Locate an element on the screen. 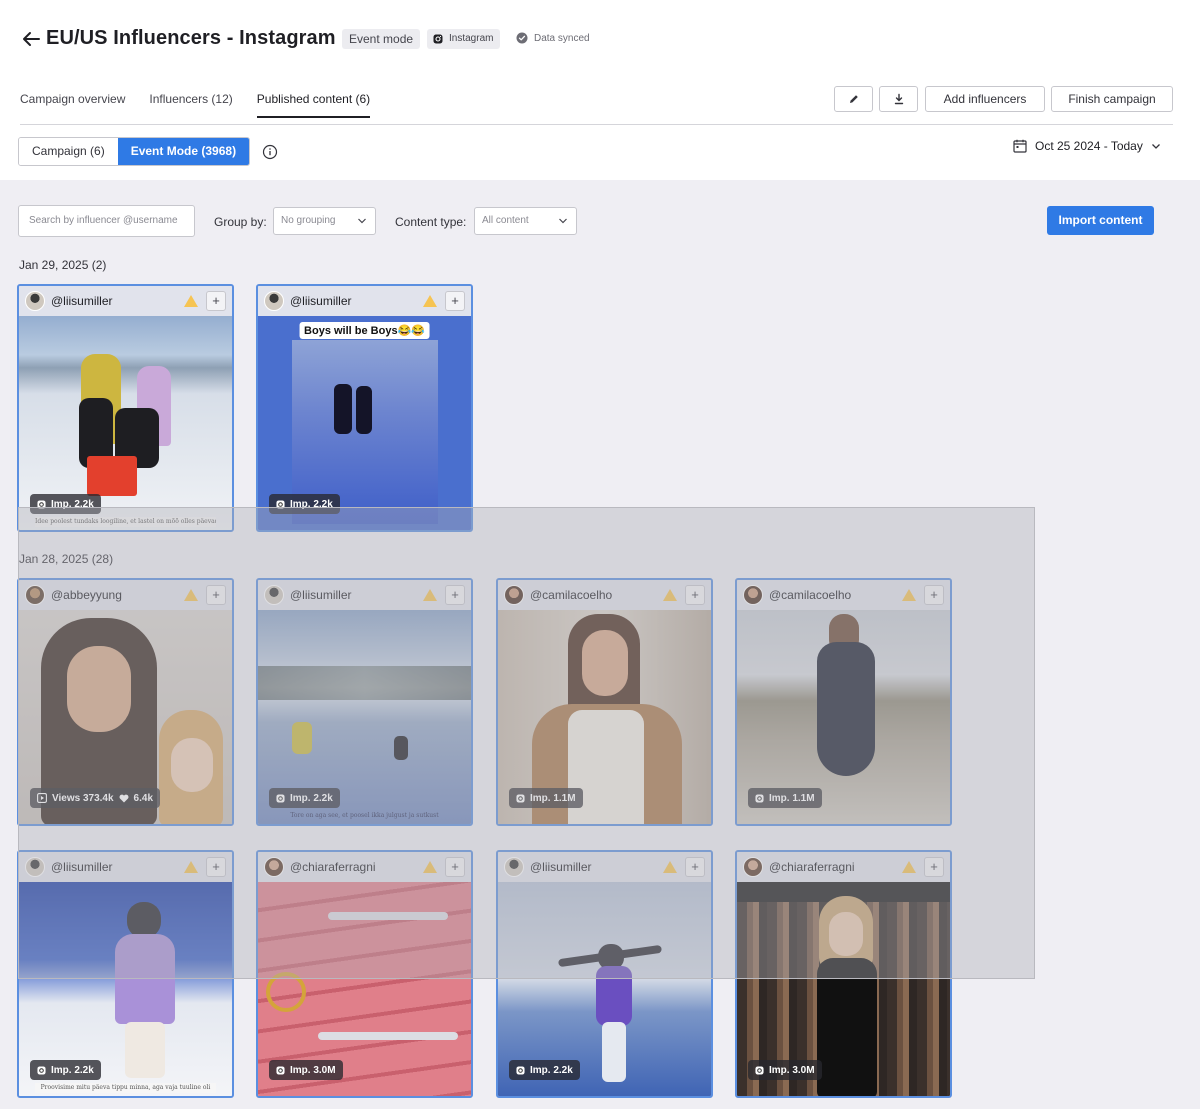  video-caption: Boys will be Boys😂😂 is located at coordinates (364, 330).